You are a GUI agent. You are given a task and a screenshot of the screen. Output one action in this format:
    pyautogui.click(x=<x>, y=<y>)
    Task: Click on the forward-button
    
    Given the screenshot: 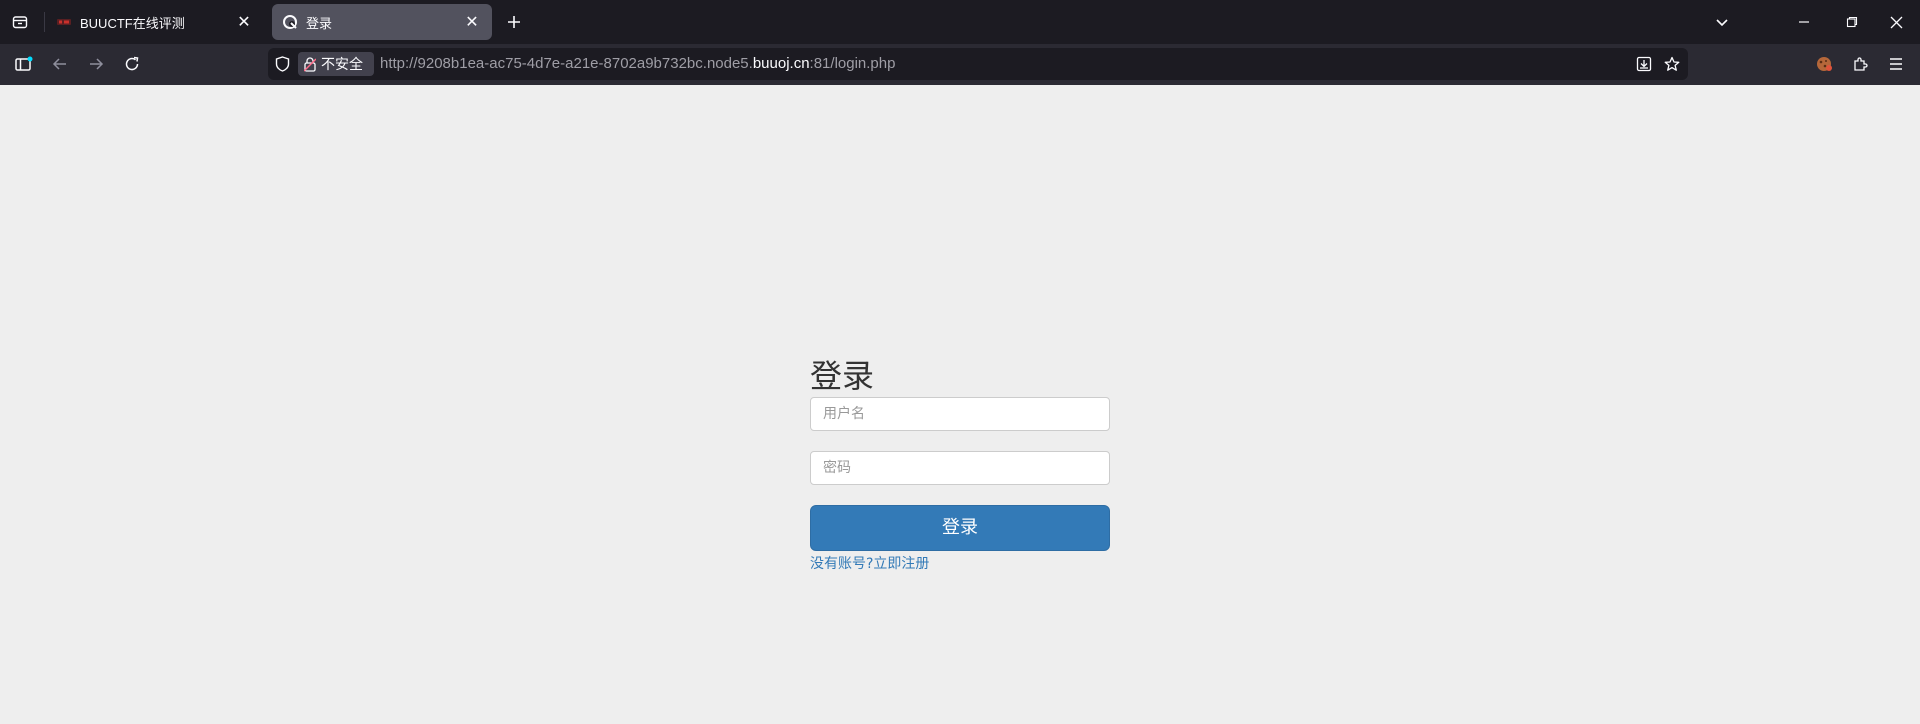 What is the action you would take?
    pyautogui.click(x=96, y=64)
    